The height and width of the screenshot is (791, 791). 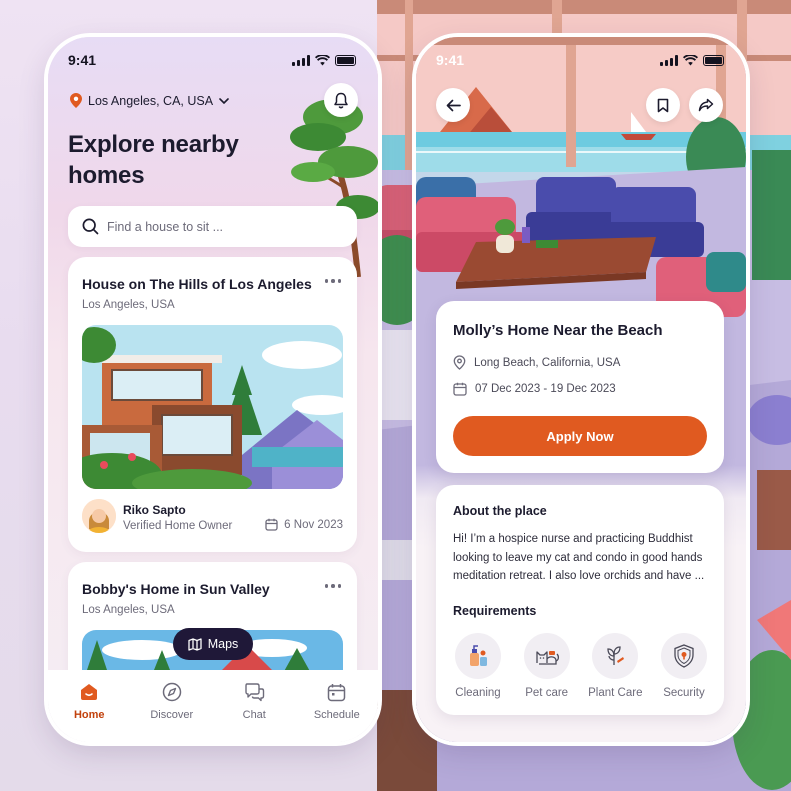 I want to click on tab-label: Discover, so click(x=172, y=715).